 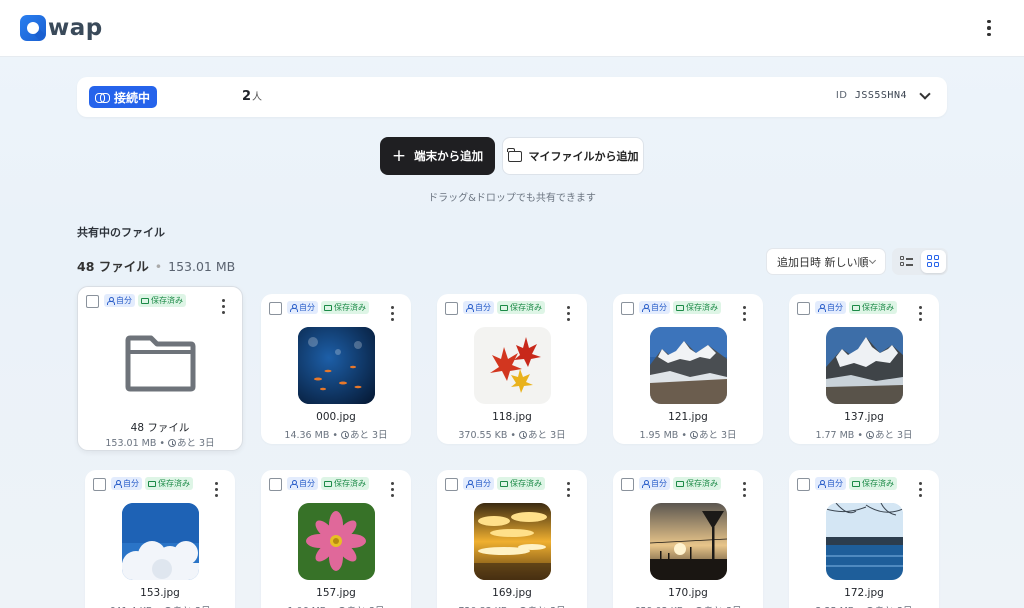 I want to click on grid-view-icon, so click(x=933, y=261).